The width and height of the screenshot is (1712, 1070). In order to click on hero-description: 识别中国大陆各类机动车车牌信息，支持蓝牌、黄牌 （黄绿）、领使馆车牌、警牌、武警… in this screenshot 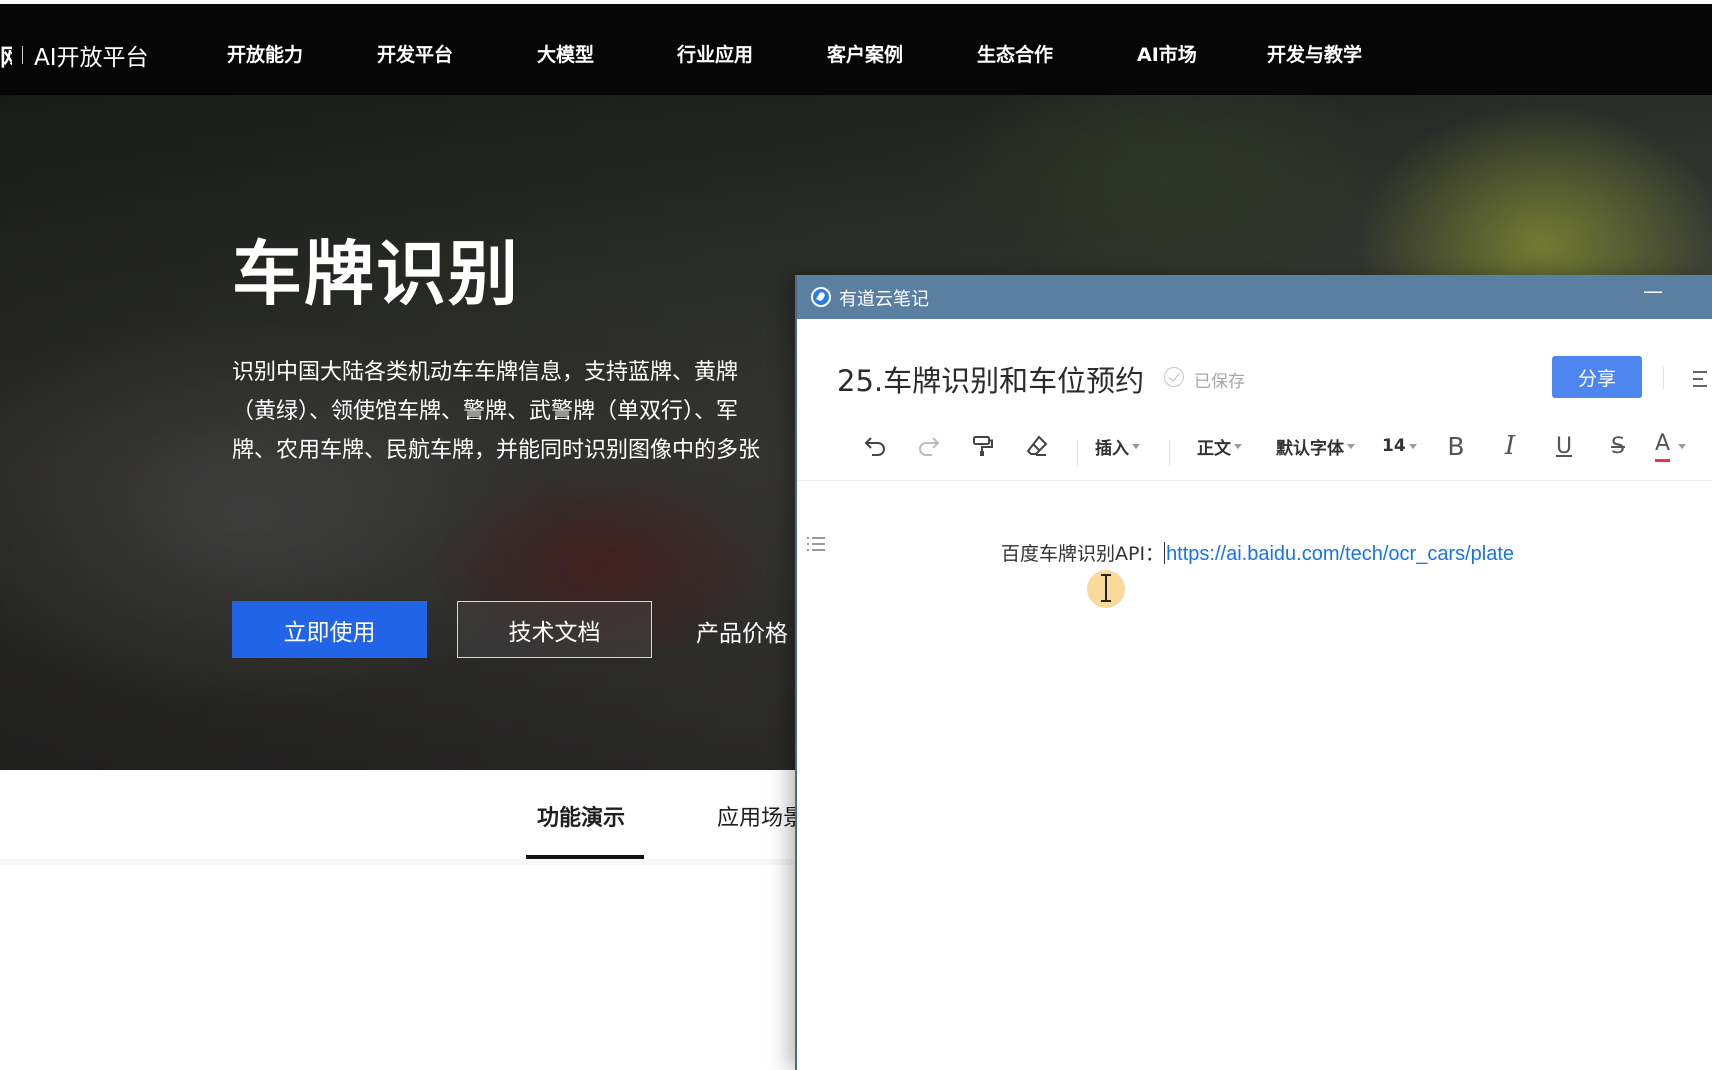, I will do `click(517, 413)`.